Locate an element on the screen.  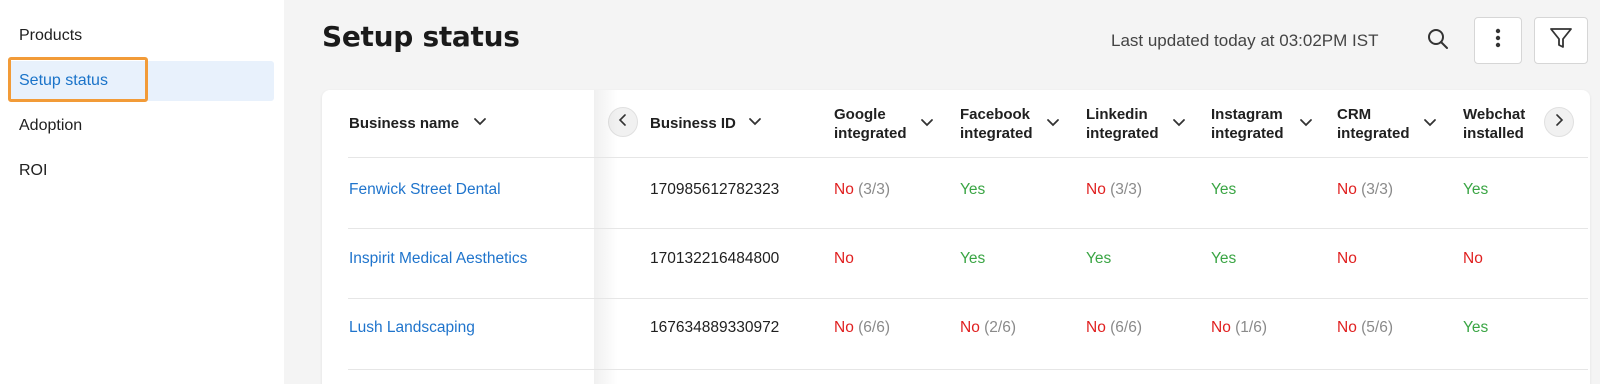
business-name-link: Fenwick Street Dental is located at coordinates (425, 190).